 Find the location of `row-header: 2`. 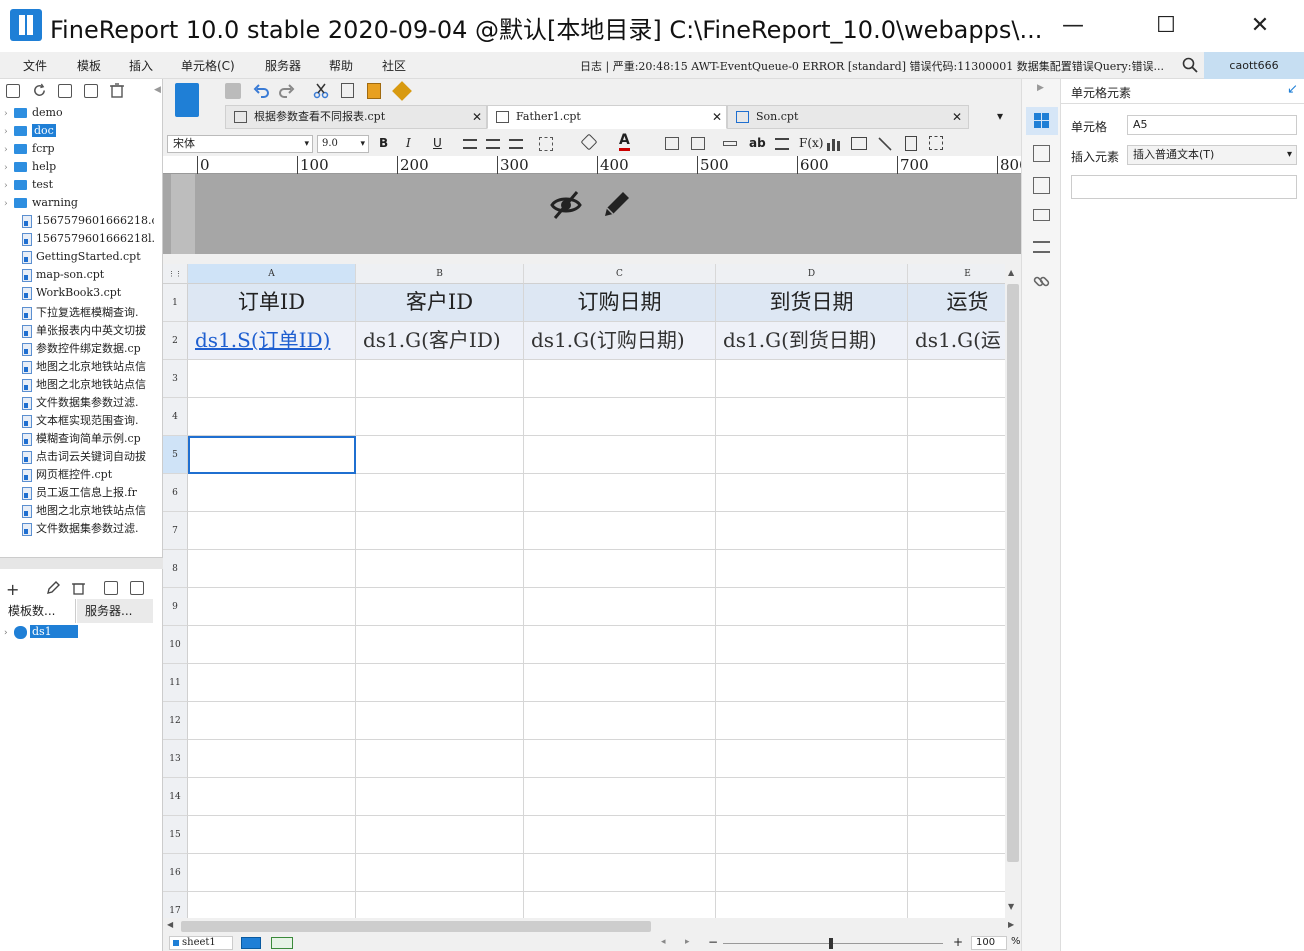

row-header: 2 is located at coordinates (175, 341).